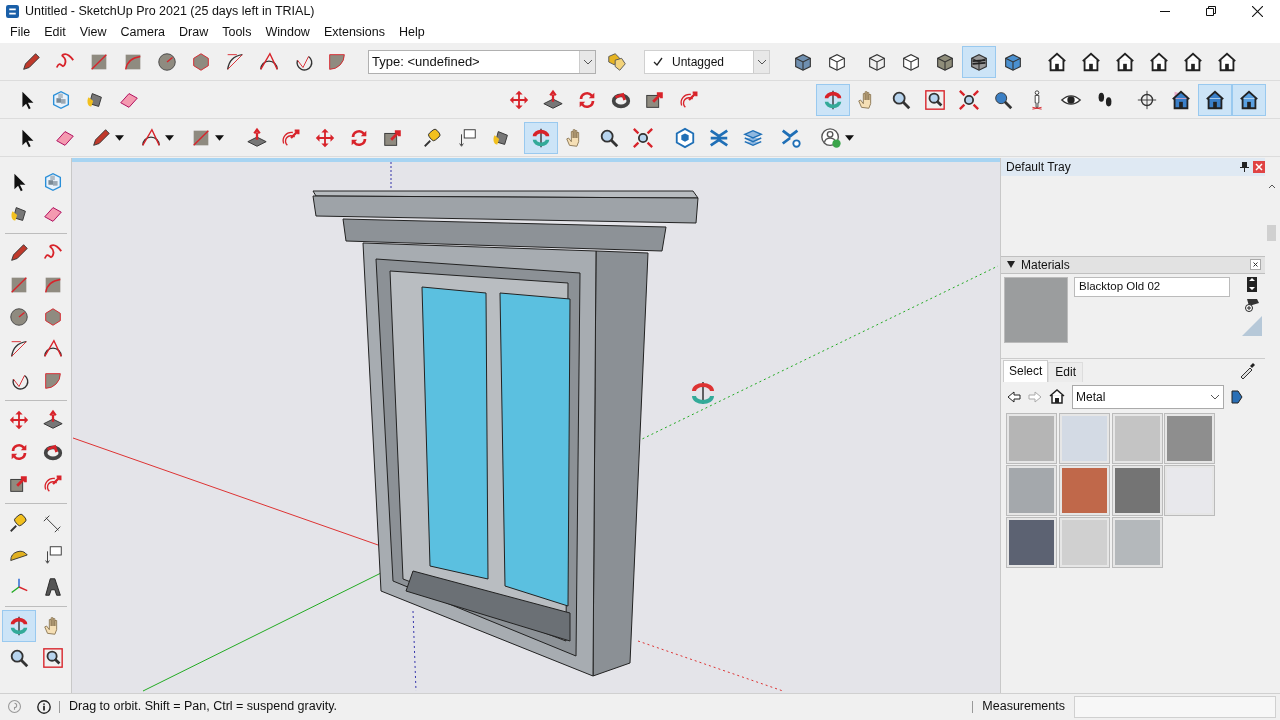 This screenshot has width=1280, height=720. Describe the element at coordinates (1091, 397) in the screenshot. I see `dropdown-value: Metal` at that location.